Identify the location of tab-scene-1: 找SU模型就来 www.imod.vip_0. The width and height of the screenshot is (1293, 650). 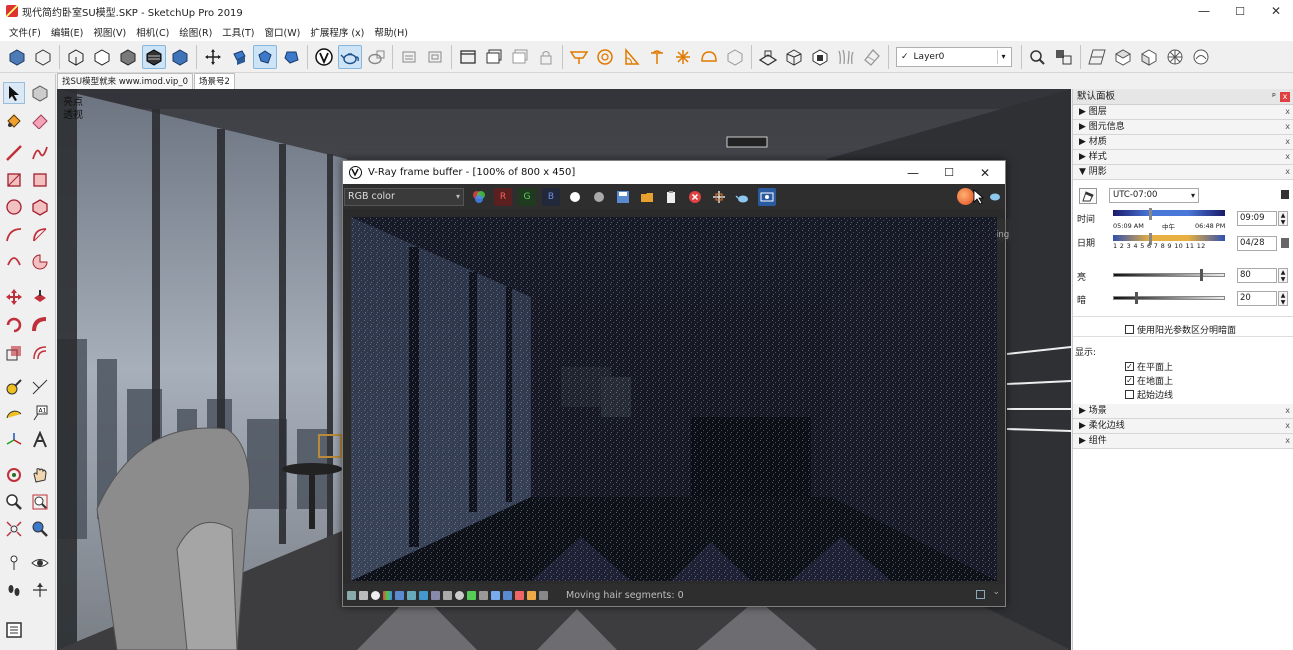
(125, 81).